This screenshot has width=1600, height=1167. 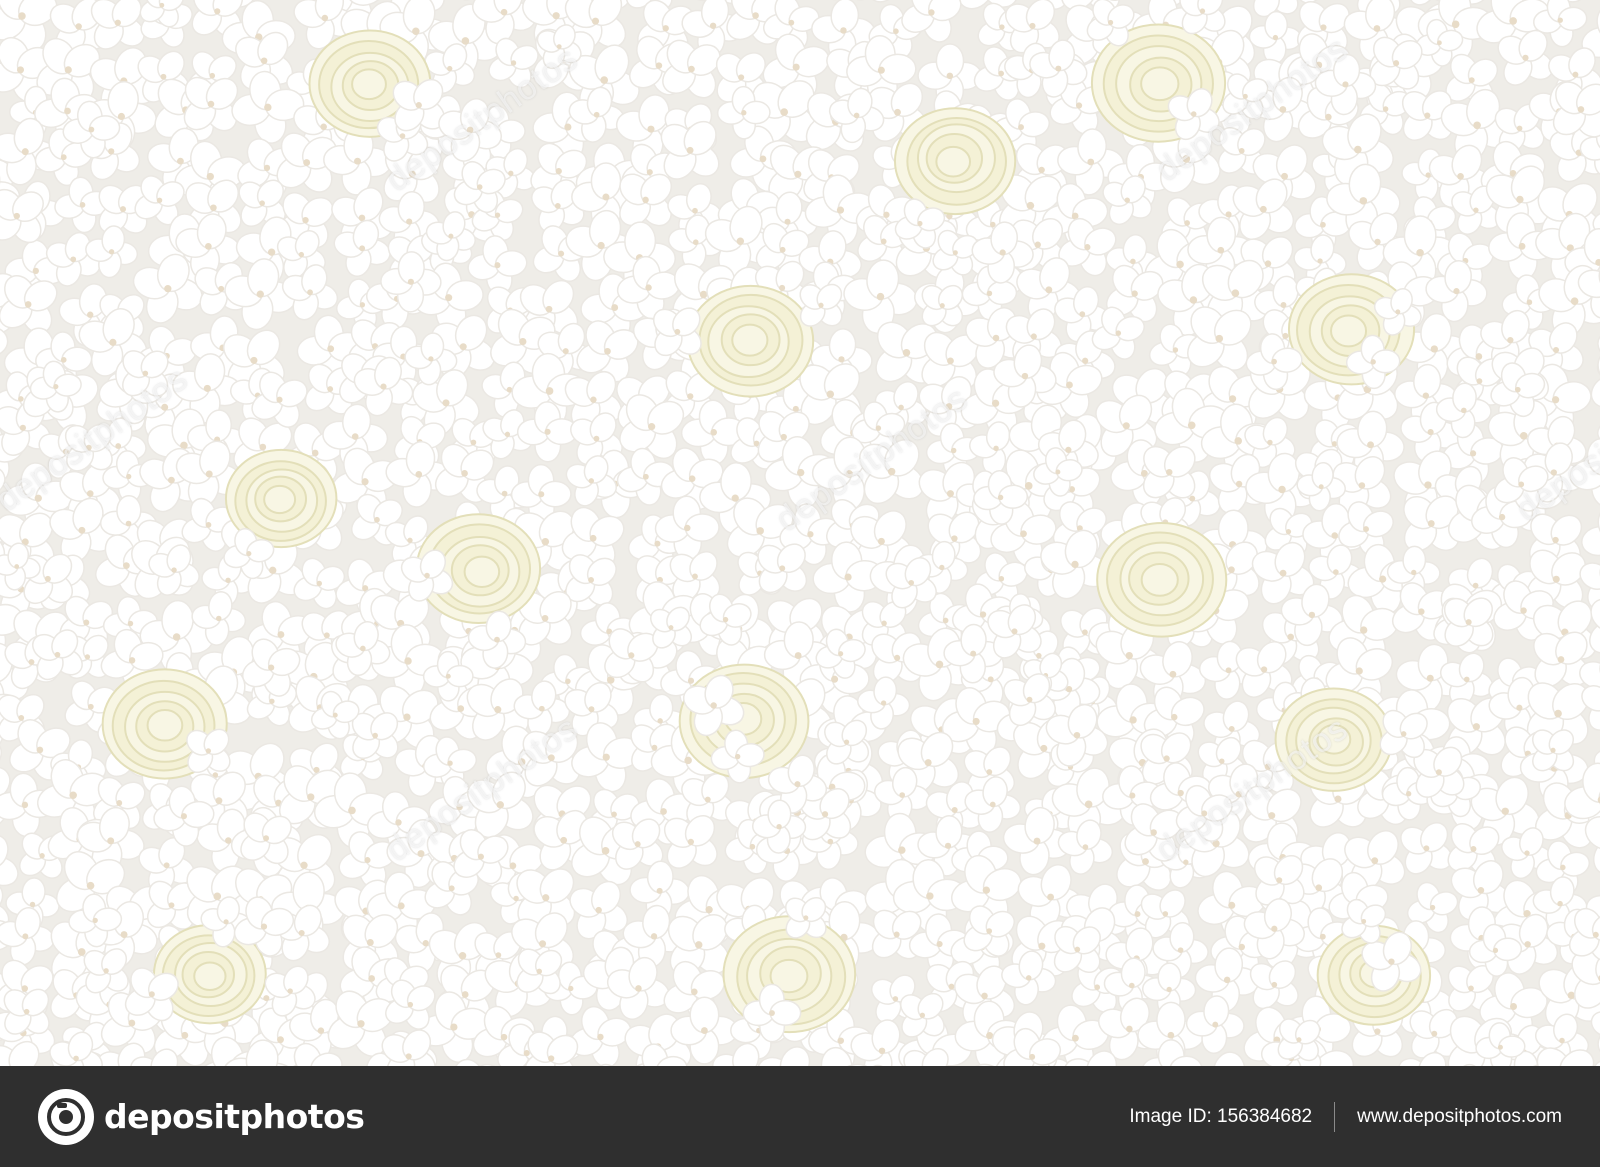 I want to click on camera-icon, so click(x=66, y=1116).